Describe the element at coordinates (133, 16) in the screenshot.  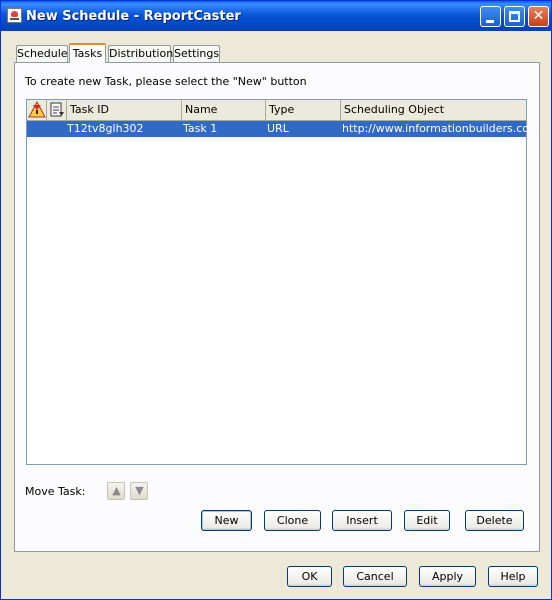
I see `window-title: New Schedule - ReportCaster` at that location.